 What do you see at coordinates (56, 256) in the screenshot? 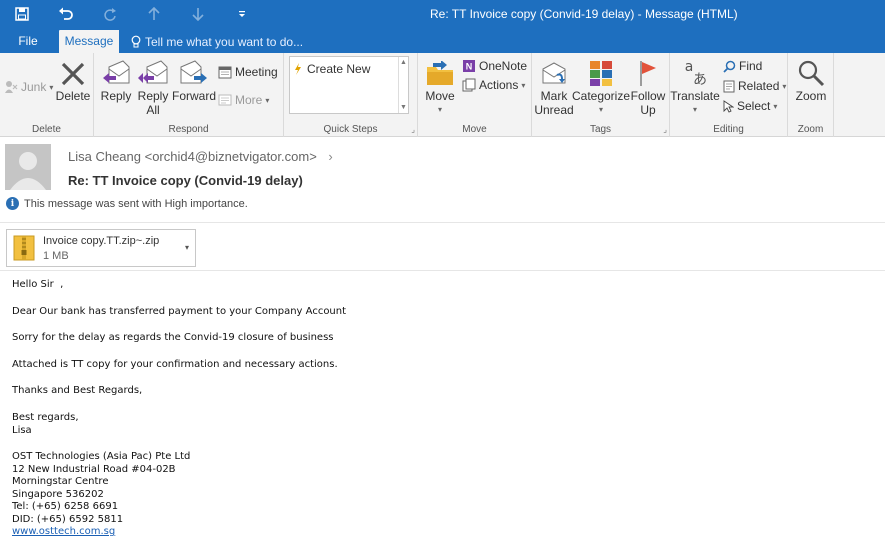
I see `attachment-size: 1 MB` at bounding box center [56, 256].